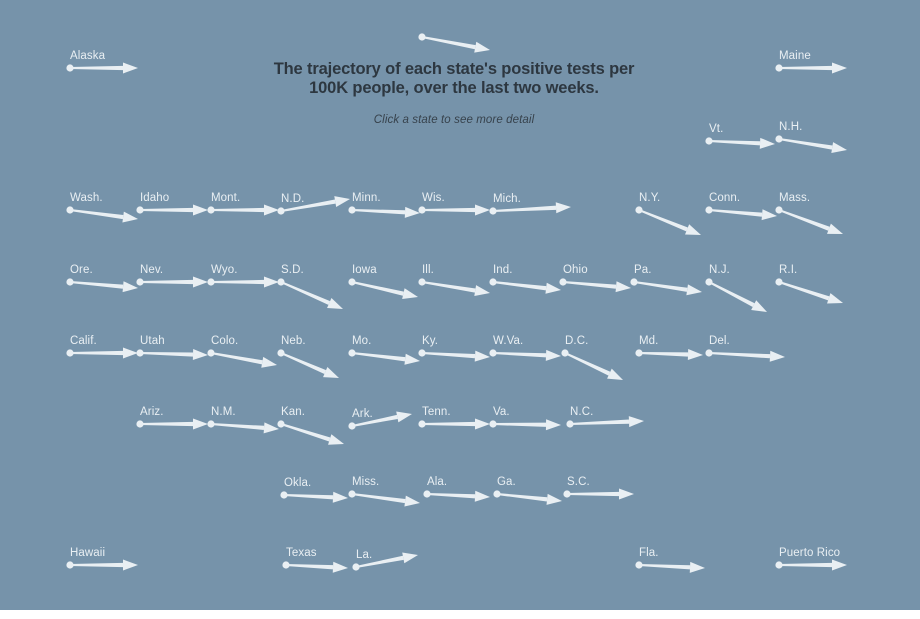 The height and width of the screenshot is (619, 920). What do you see at coordinates (530, 208) in the screenshot?
I see `trajectory-arrow-mich` at bounding box center [530, 208].